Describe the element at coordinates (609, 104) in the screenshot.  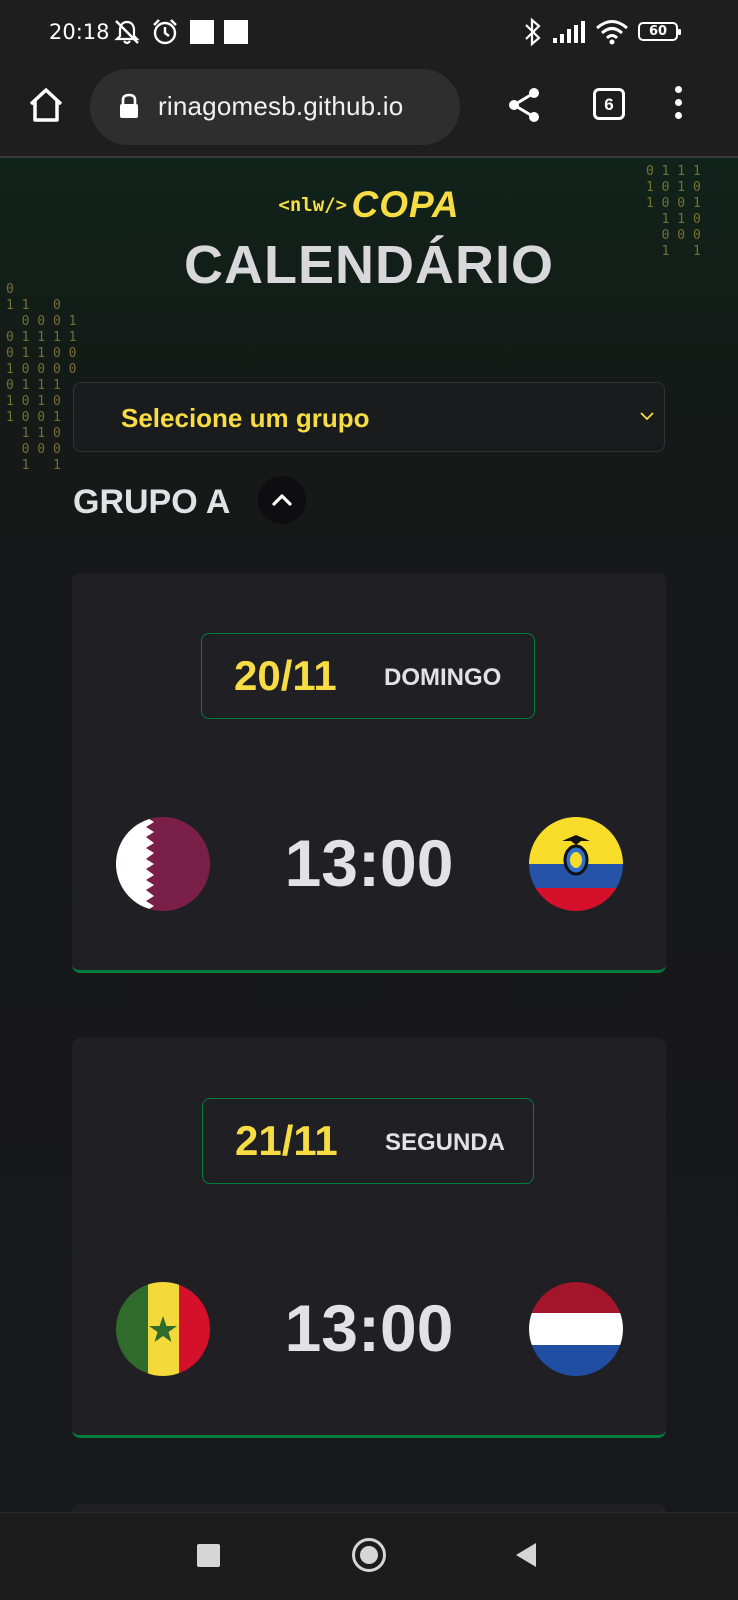
I see `tabs-icon: 6` at that location.